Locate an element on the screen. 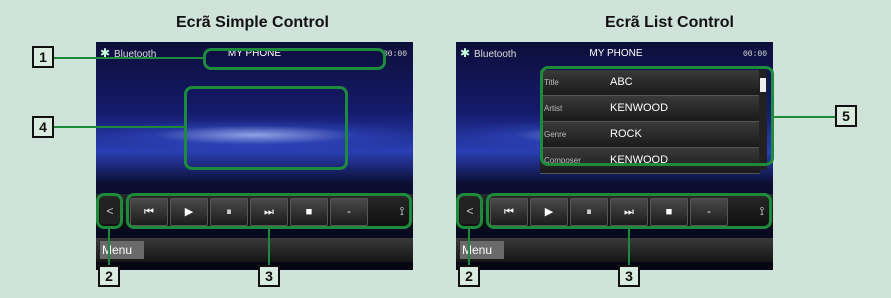  callout-number-1: 1 is located at coordinates (43, 57).